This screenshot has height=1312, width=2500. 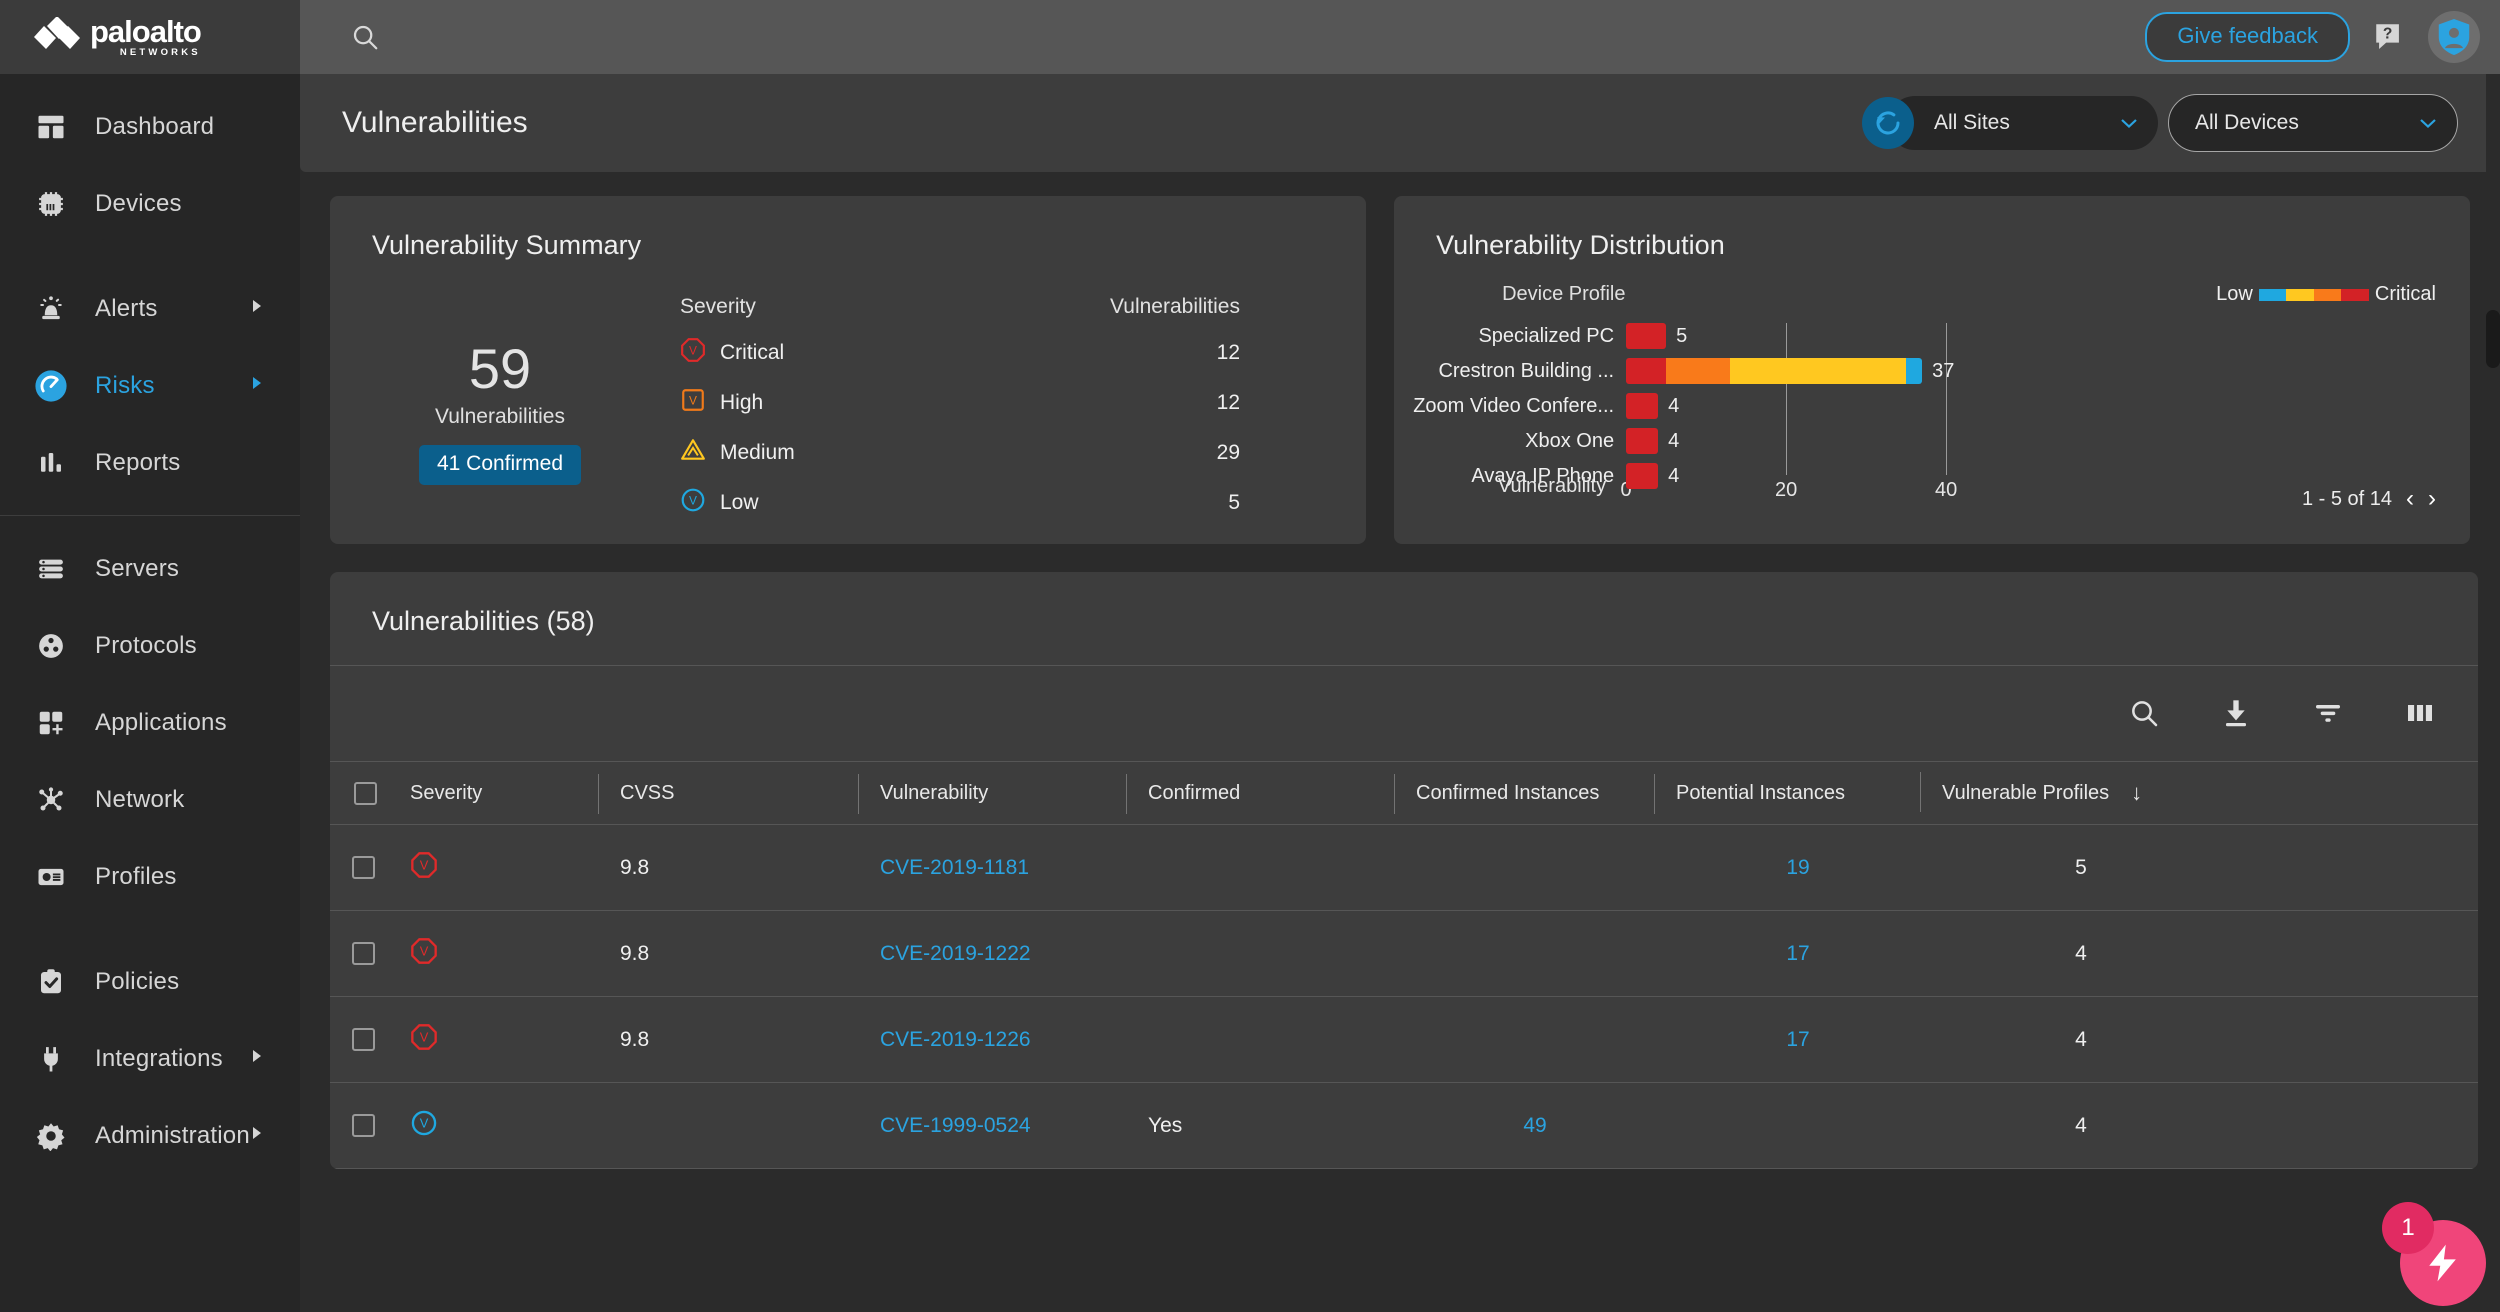 What do you see at coordinates (1972, 122) in the screenshot?
I see `site-filter-value: All Sites` at bounding box center [1972, 122].